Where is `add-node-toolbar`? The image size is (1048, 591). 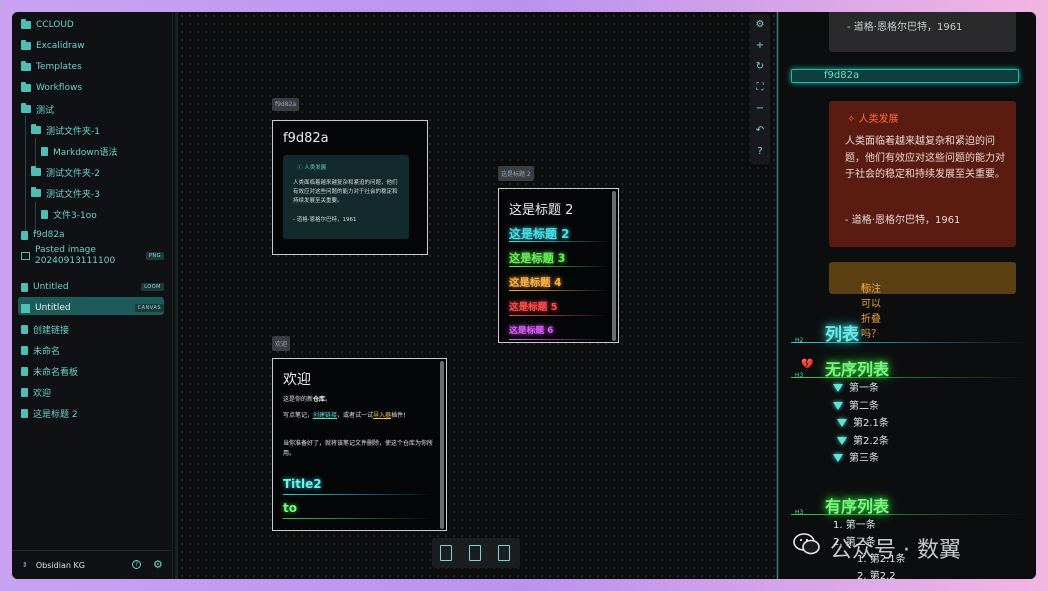 add-node-toolbar is located at coordinates (476, 553).